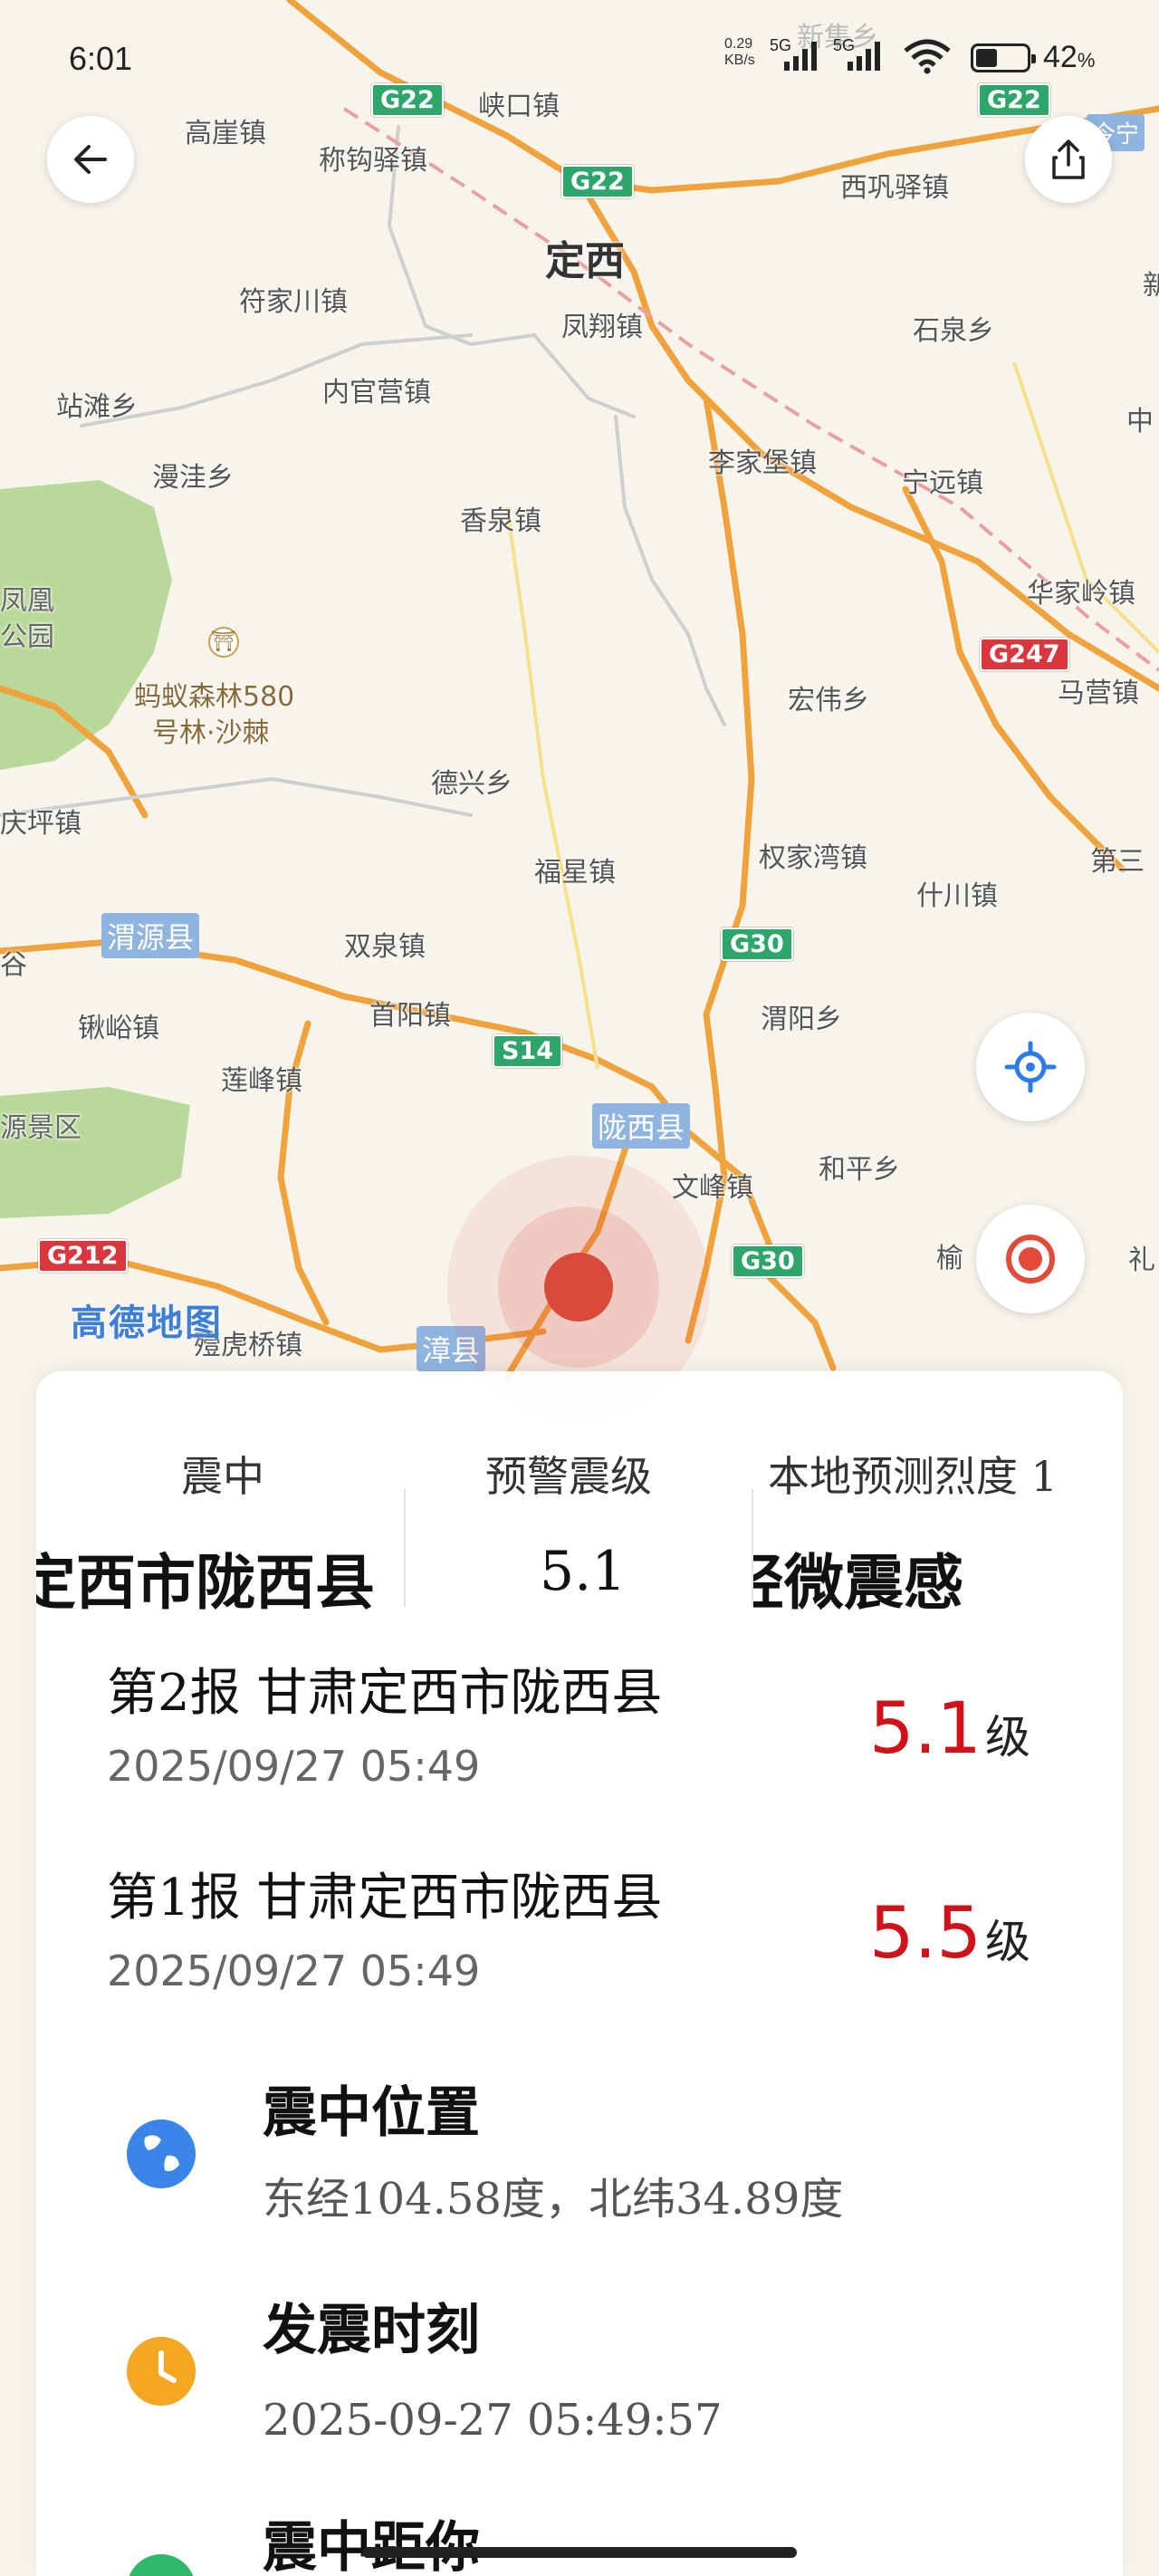  What do you see at coordinates (147, 1323) in the screenshot?
I see `map-attribution-logo: 高德地图` at bounding box center [147, 1323].